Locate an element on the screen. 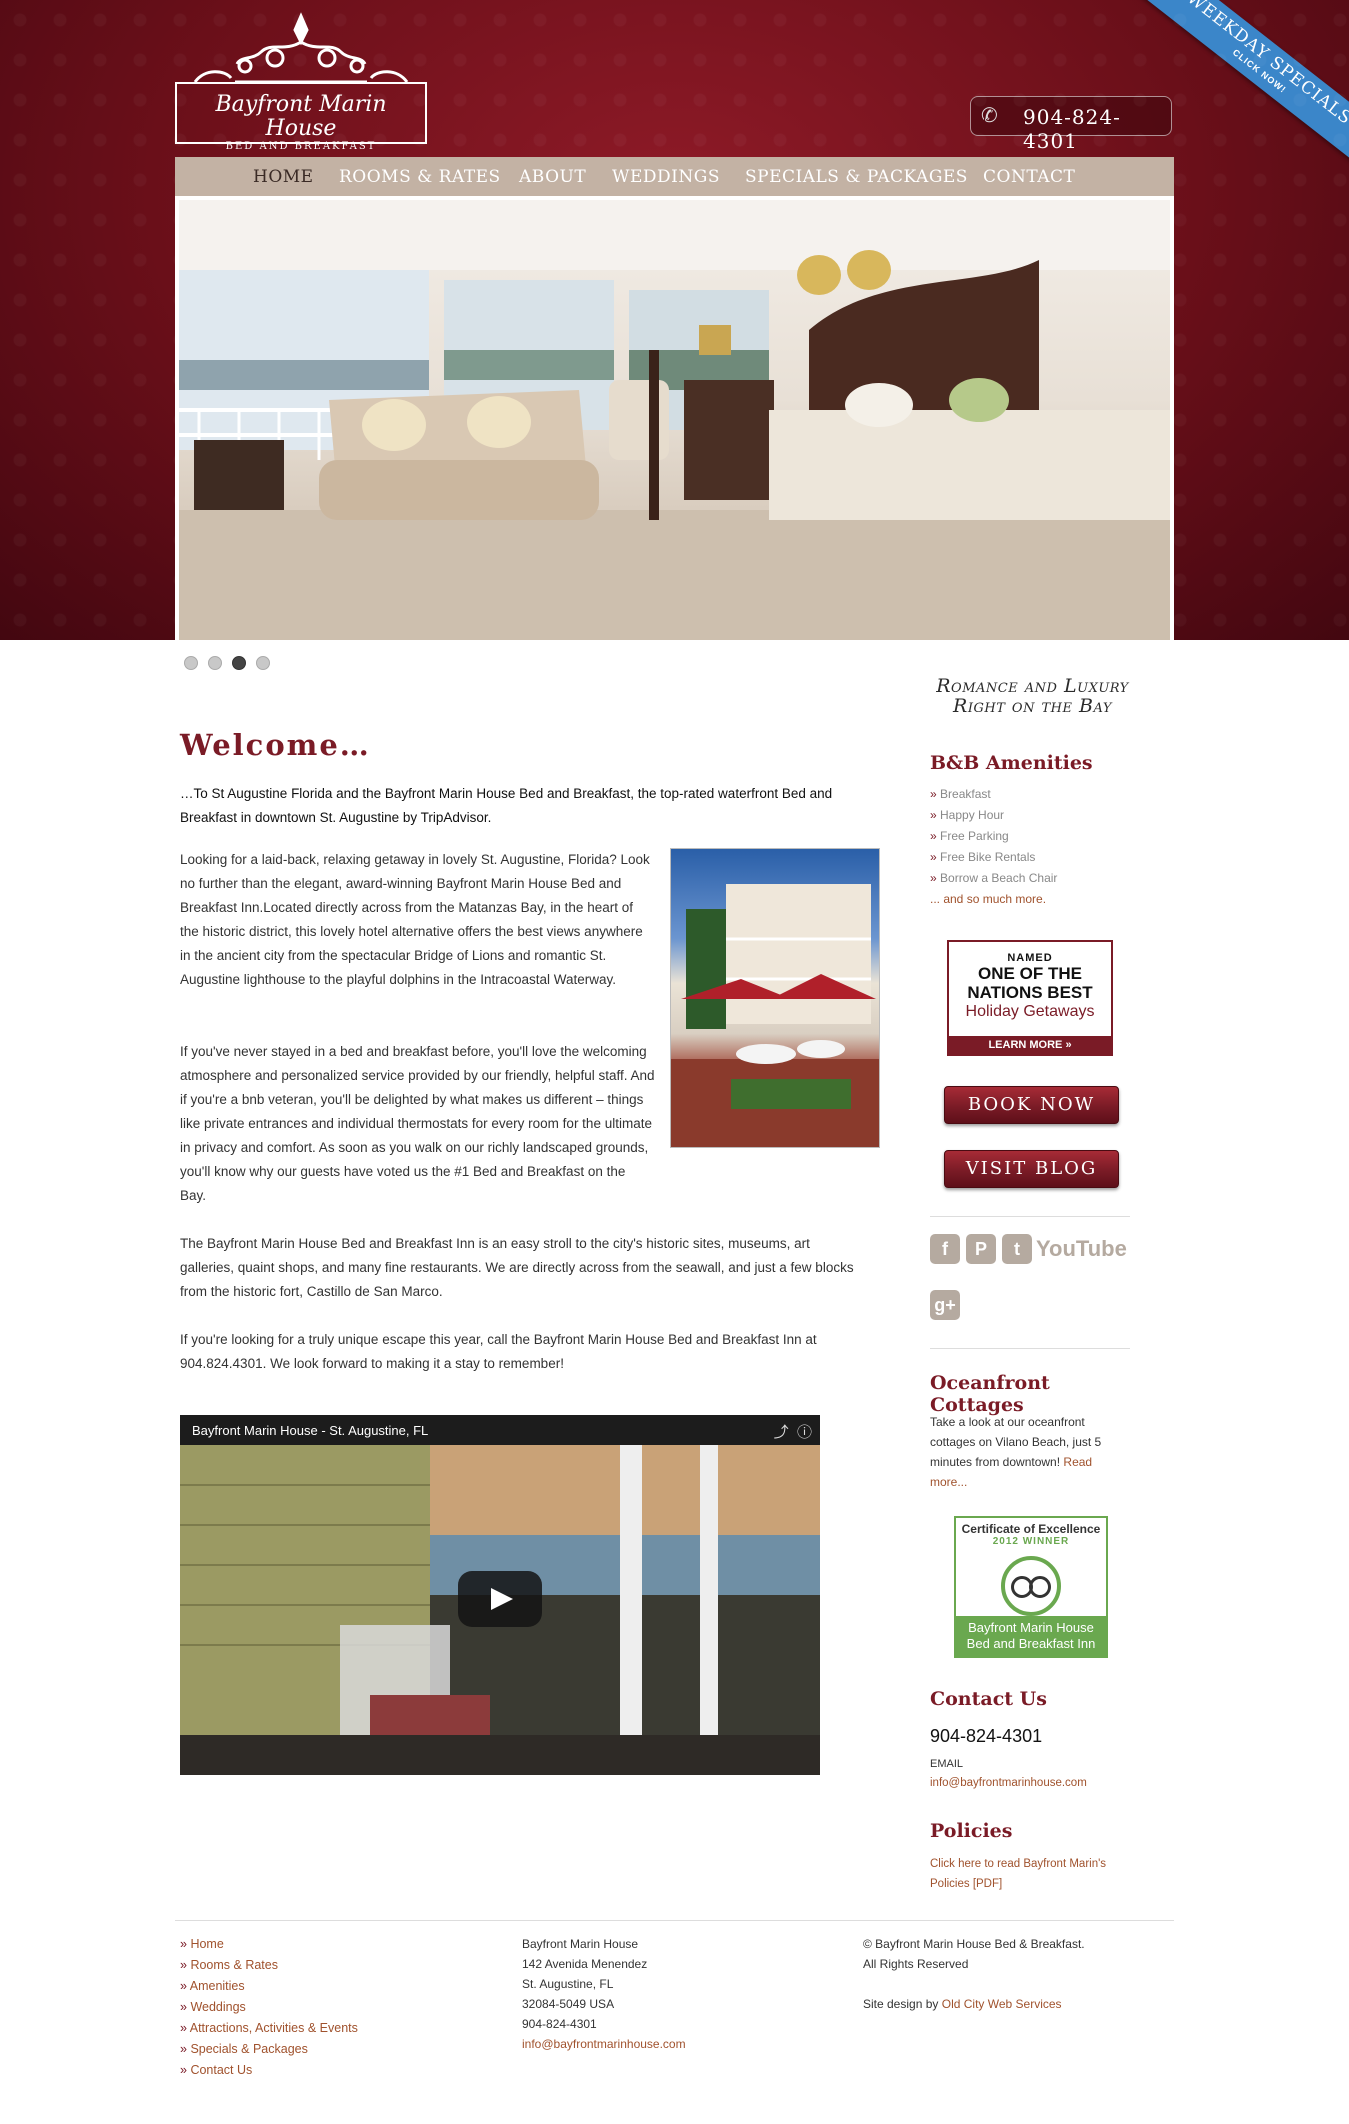  slider-dot-active is located at coordinates (239, 663).